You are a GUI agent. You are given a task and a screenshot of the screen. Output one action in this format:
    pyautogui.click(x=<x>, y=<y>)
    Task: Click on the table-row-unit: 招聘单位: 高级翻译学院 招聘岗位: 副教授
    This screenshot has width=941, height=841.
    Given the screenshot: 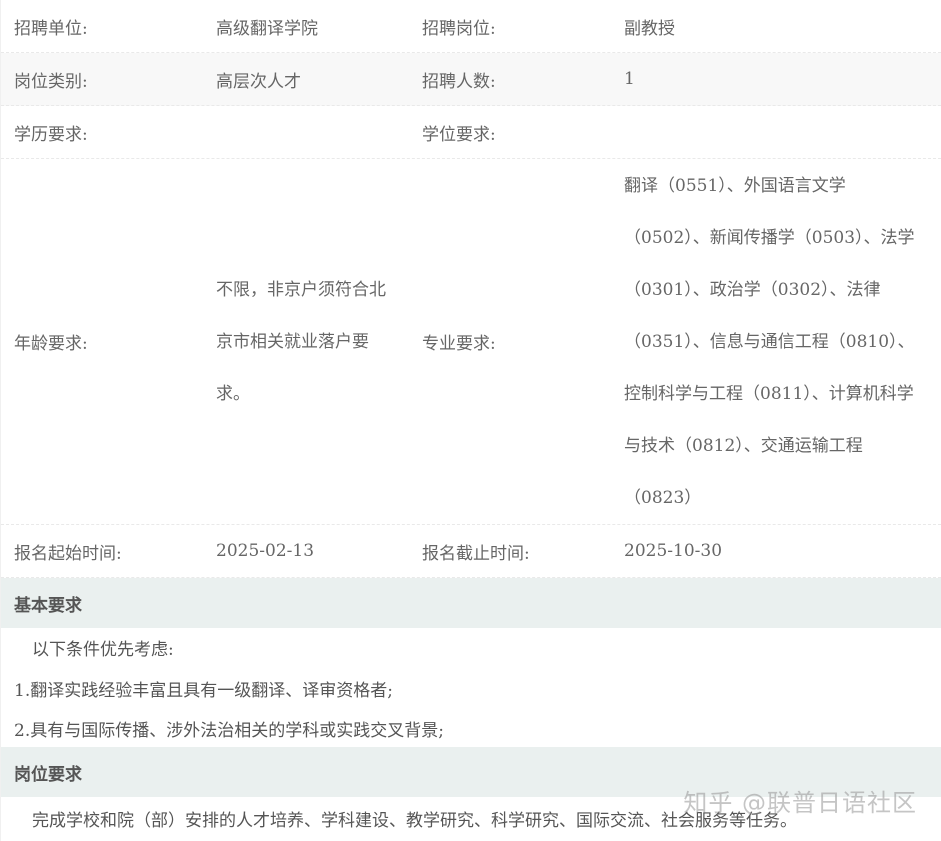 What is the action you would take?
    pyautogui.click(x=471, y=26)
    